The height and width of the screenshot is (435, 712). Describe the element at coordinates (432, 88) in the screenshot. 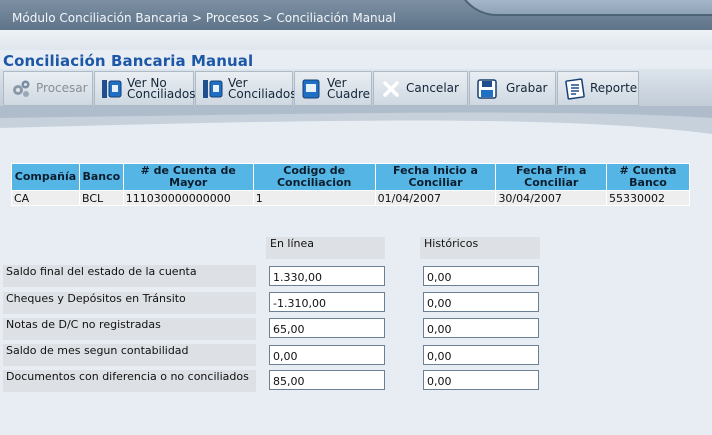

I see `cancelar-label: Cancelar` at that location.